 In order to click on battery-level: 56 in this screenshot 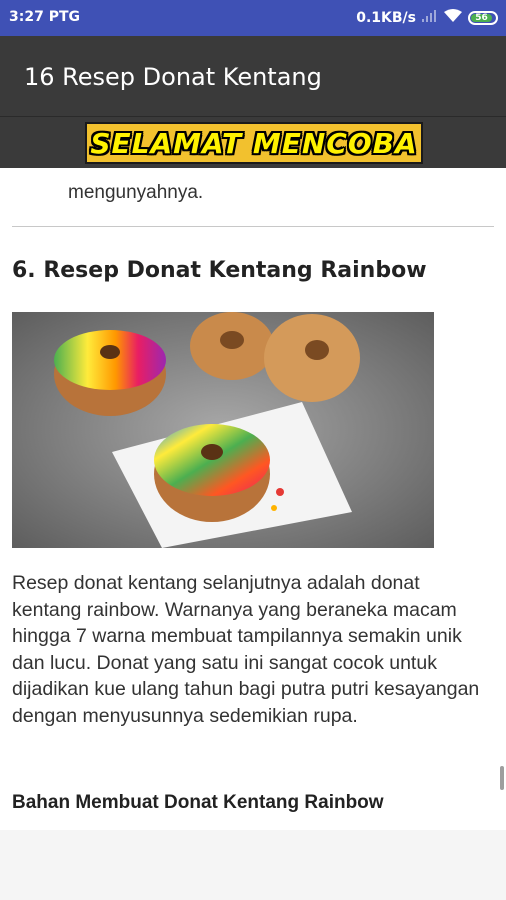, I will do `click(481, 17)`.